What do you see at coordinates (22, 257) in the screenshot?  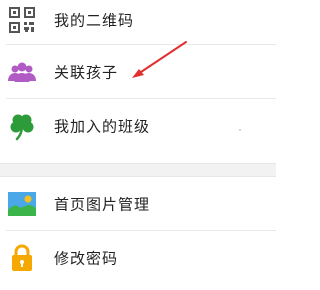 I see `lock-icon` at bounding box center [22, 257].